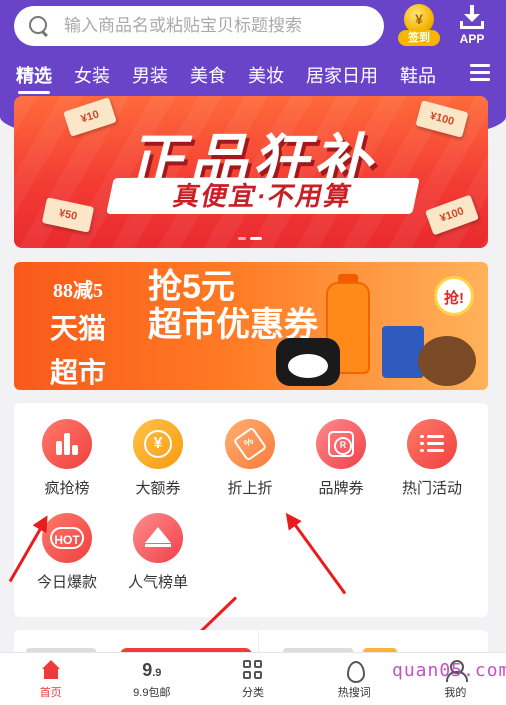 This screenshot has height=705, width=506. Describe the element at coordinates (449, 670) in the screenshot. I see `watermark: quan05.com` at that location.